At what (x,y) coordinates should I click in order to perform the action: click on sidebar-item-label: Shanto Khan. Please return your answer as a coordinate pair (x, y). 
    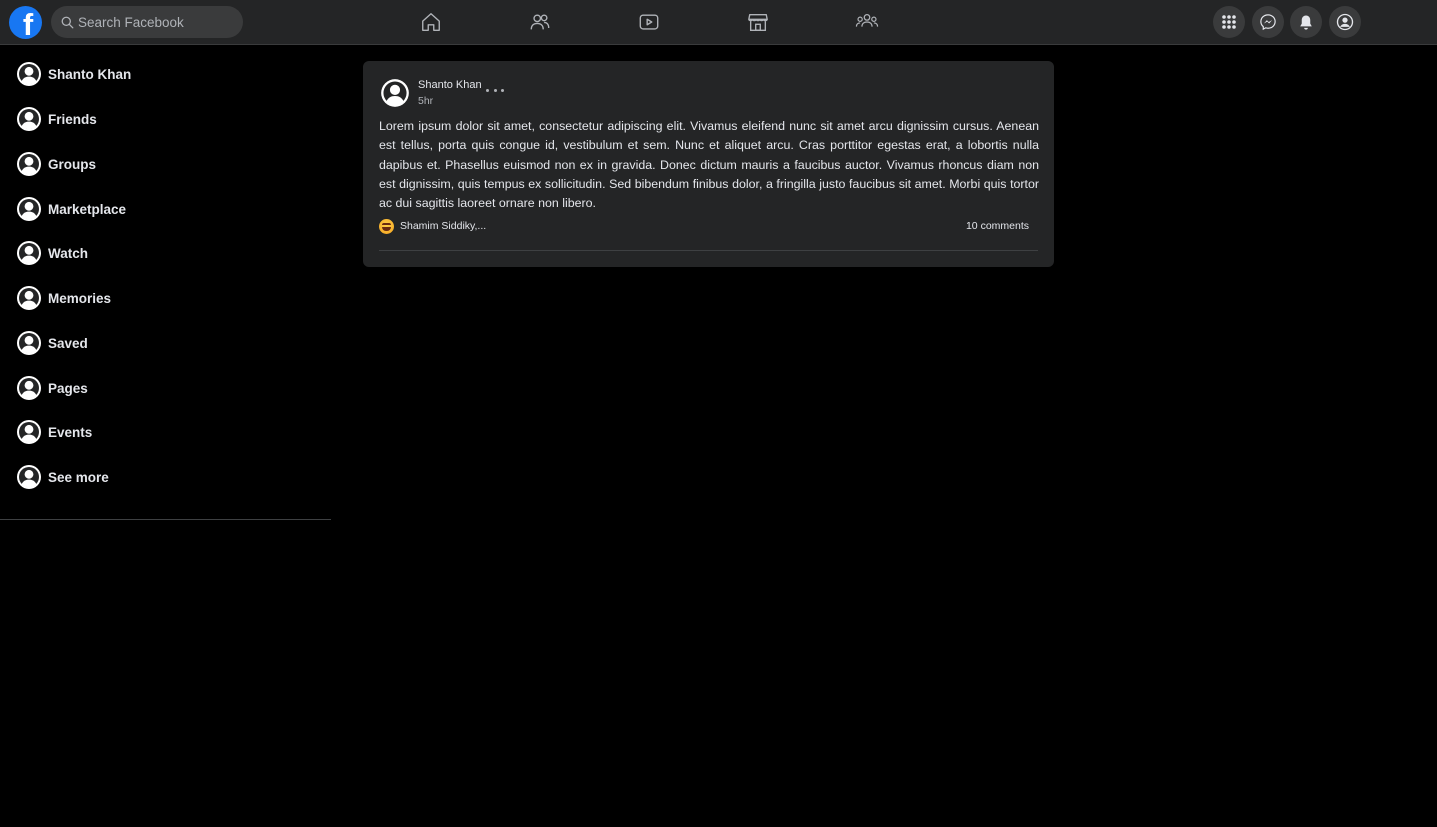
    Looking at the image, I should click on (90, 74).